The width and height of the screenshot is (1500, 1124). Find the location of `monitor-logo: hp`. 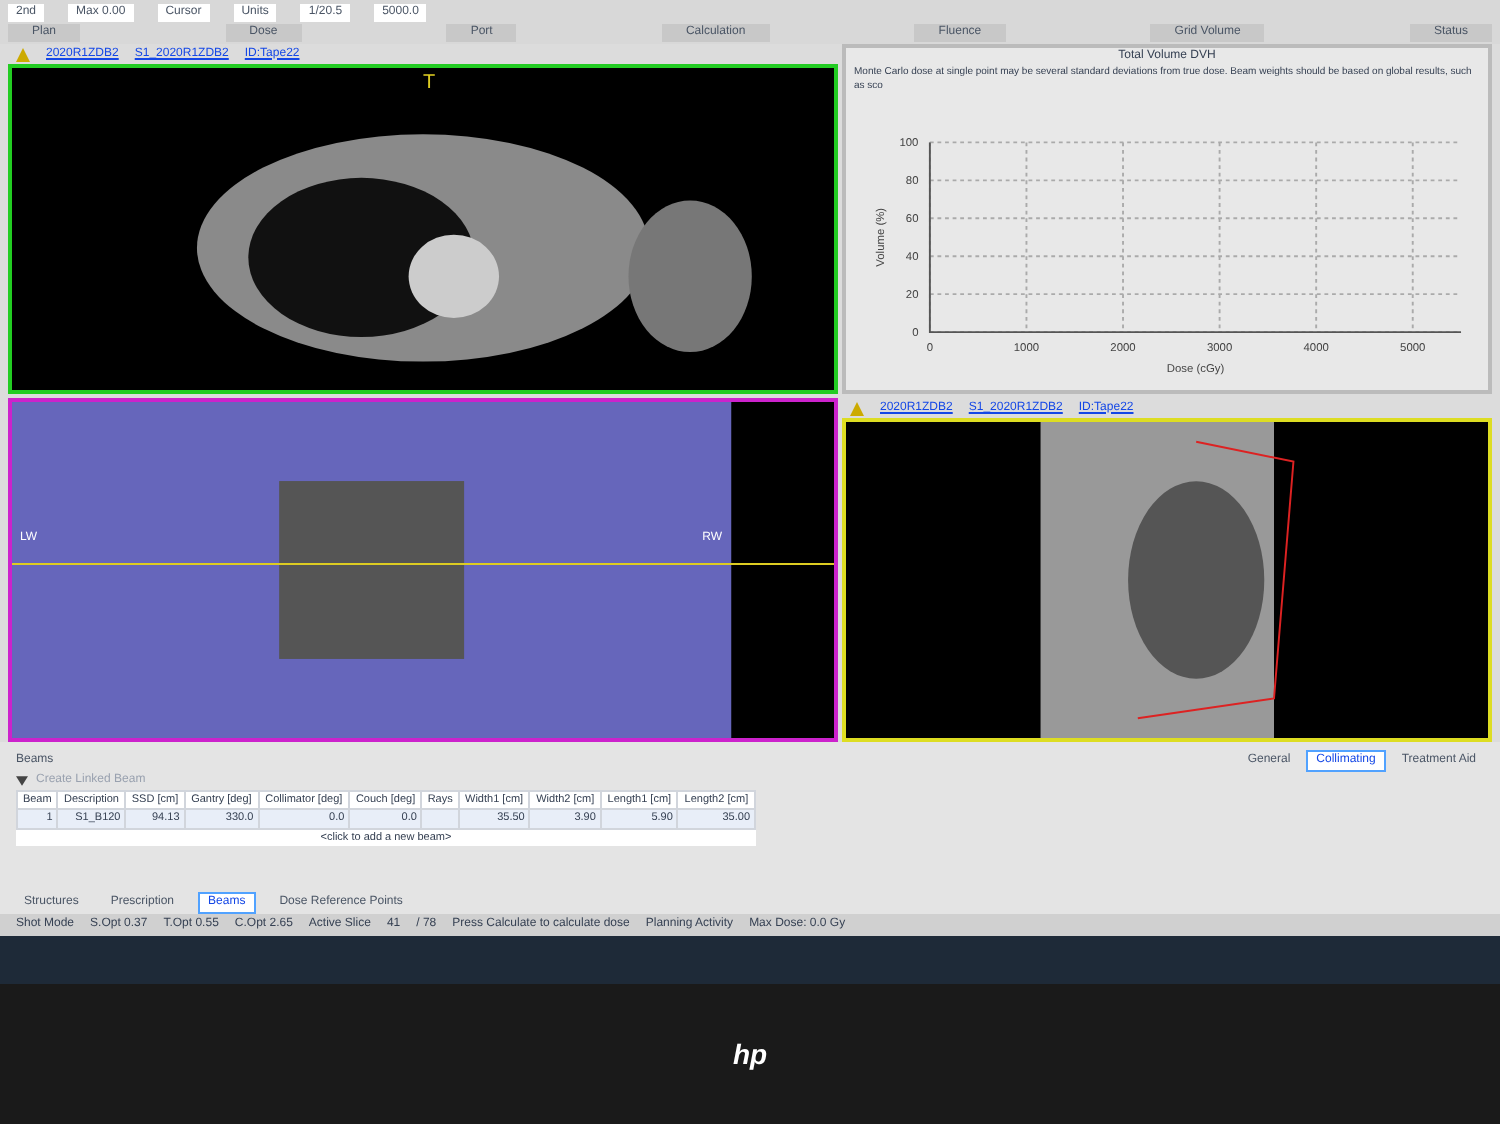

monitor-logo: hp is located at coordinates (750, 1054).